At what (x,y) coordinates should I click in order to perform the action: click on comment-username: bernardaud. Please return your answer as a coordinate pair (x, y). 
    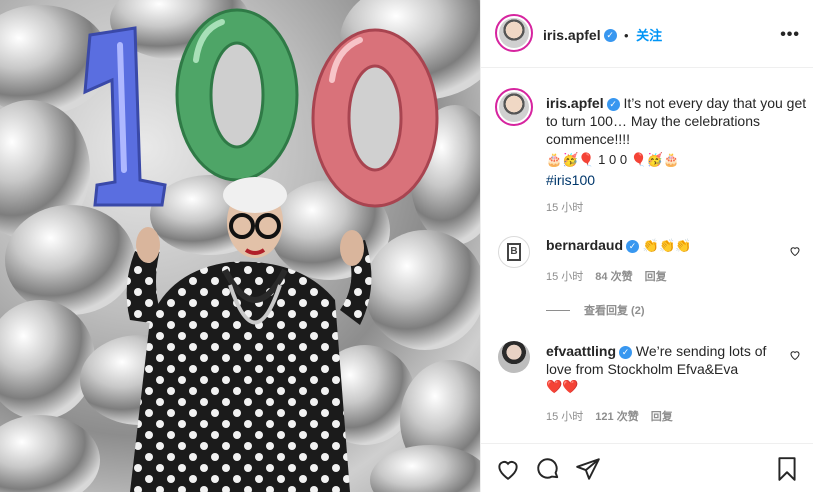
    Looking at the image, I should click on (584, 245).